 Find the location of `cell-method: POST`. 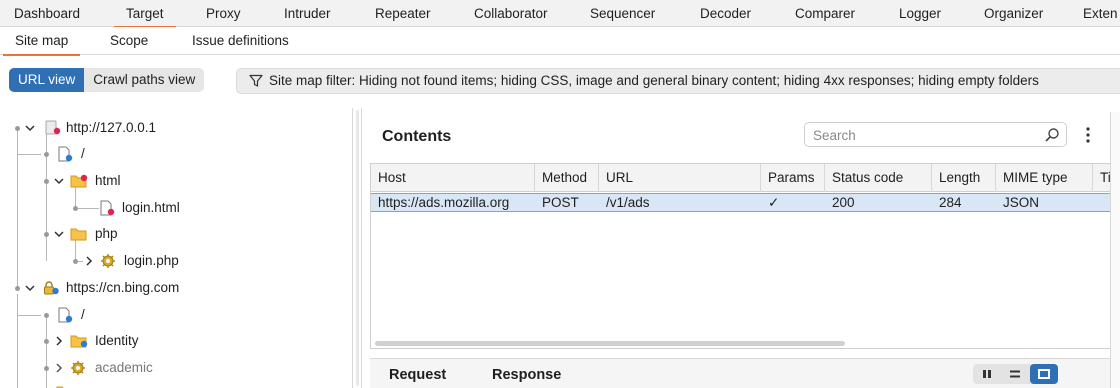

cell-method: POST is located at coordinates (560, 202).